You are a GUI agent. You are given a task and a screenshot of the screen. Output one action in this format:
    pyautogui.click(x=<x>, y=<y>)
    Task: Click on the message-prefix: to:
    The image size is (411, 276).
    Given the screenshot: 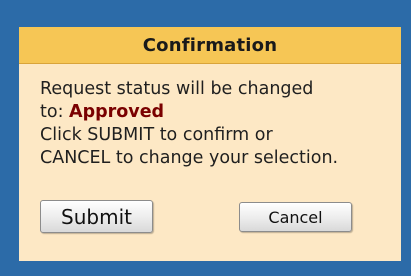 What is the action you would take?
    pyautogui.click(x=55, y=112)
    